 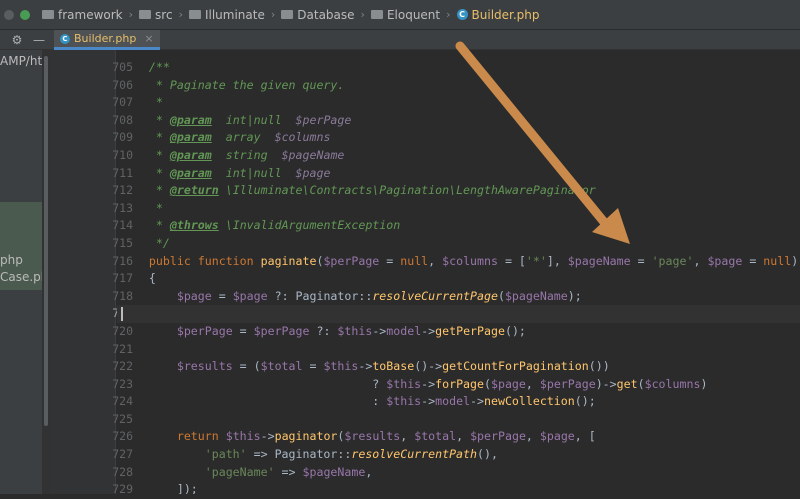 What do you see at coordinates (288, 471) in the screenshot?
I see `code-line: 'pageName' => $pageName,` at bounding box center [288, 471].